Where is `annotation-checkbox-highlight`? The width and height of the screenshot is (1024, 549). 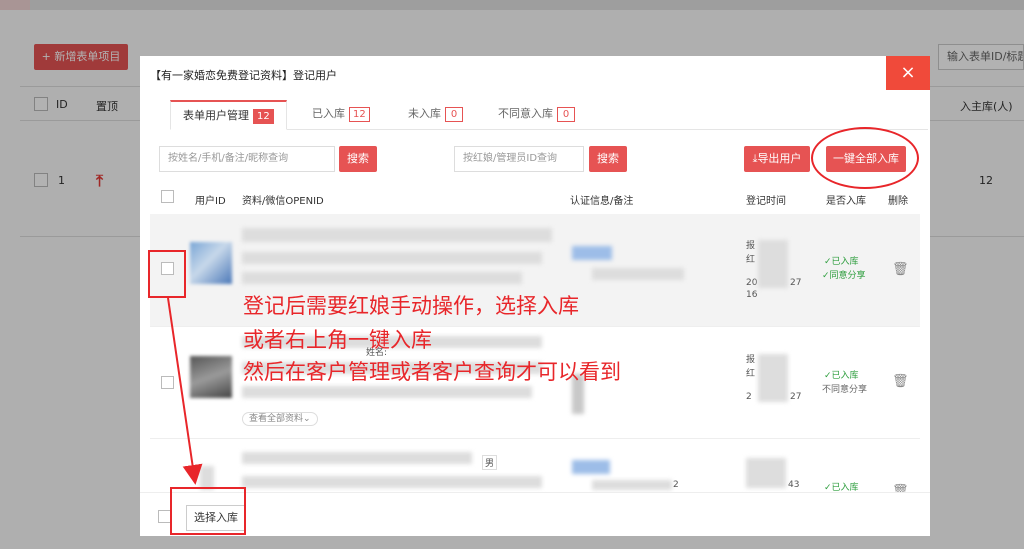 annotation-checkbox-highlight is located at coordinates (167, 274).